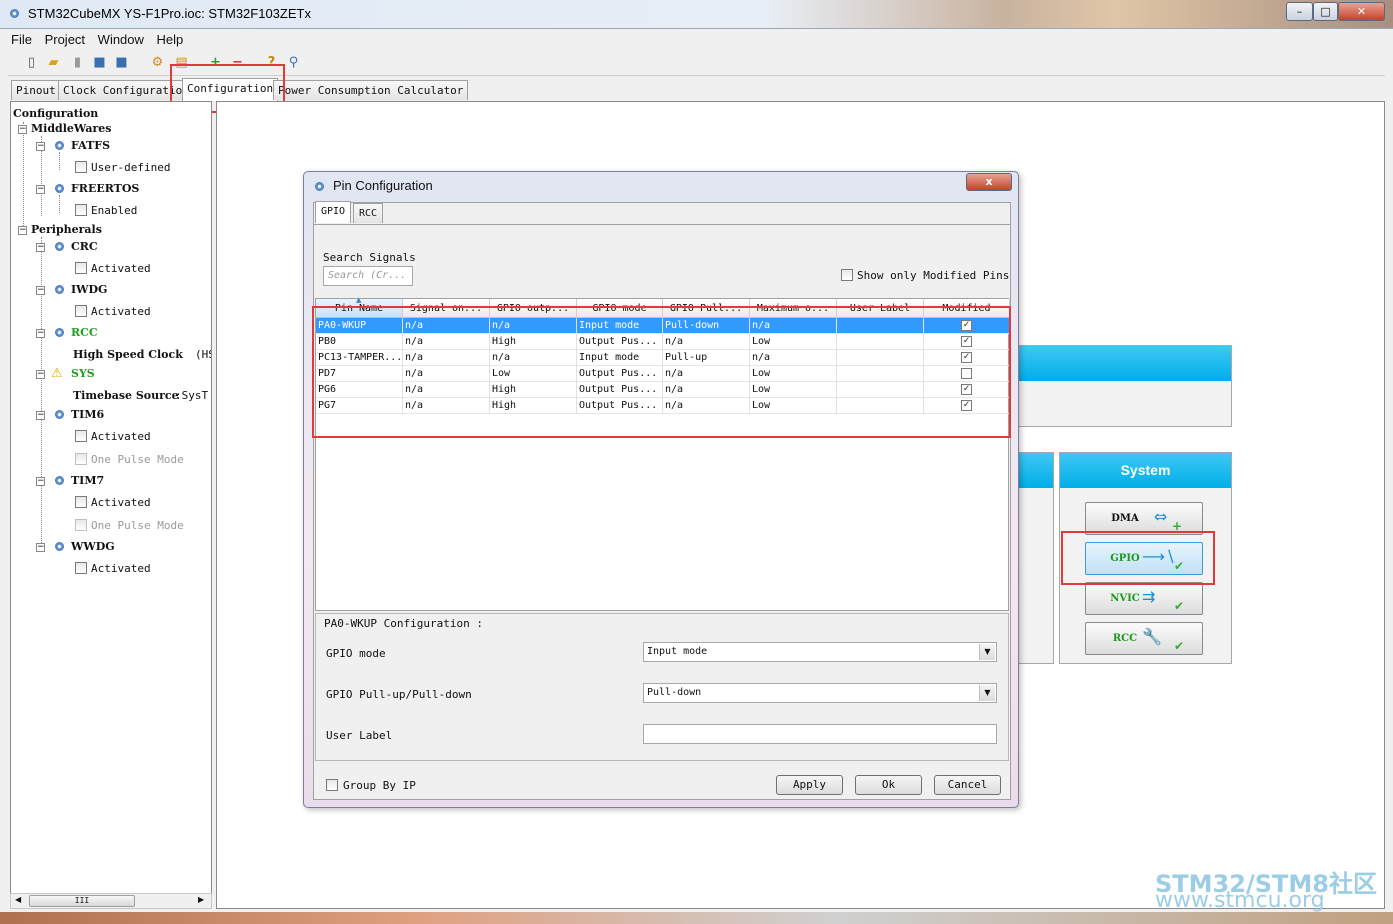 The height and width of the screenshot is (924, 1393). What do you see at coordinates (90, 146) in the screenshot?
I see `tree-fatfs: FATFS` at bounding box center [90, 146].